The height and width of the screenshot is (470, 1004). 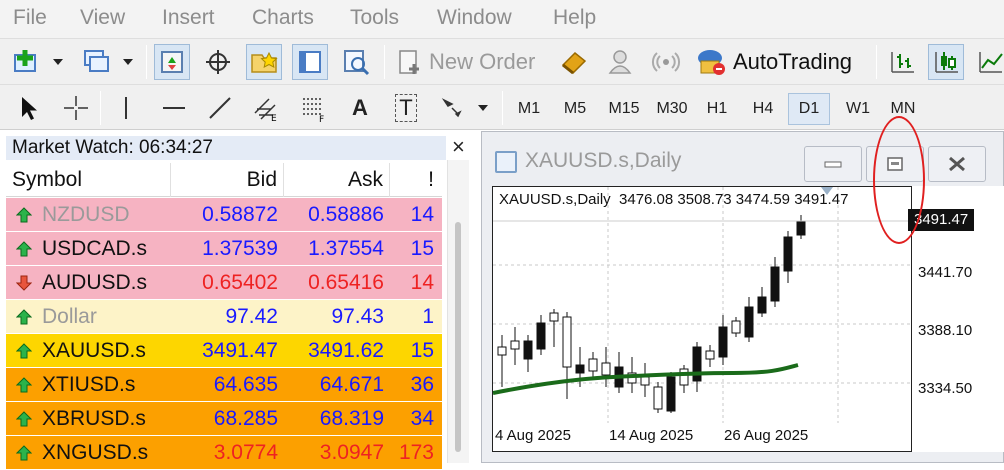 I want to click on navigator-button, so click(x=264, y=62).